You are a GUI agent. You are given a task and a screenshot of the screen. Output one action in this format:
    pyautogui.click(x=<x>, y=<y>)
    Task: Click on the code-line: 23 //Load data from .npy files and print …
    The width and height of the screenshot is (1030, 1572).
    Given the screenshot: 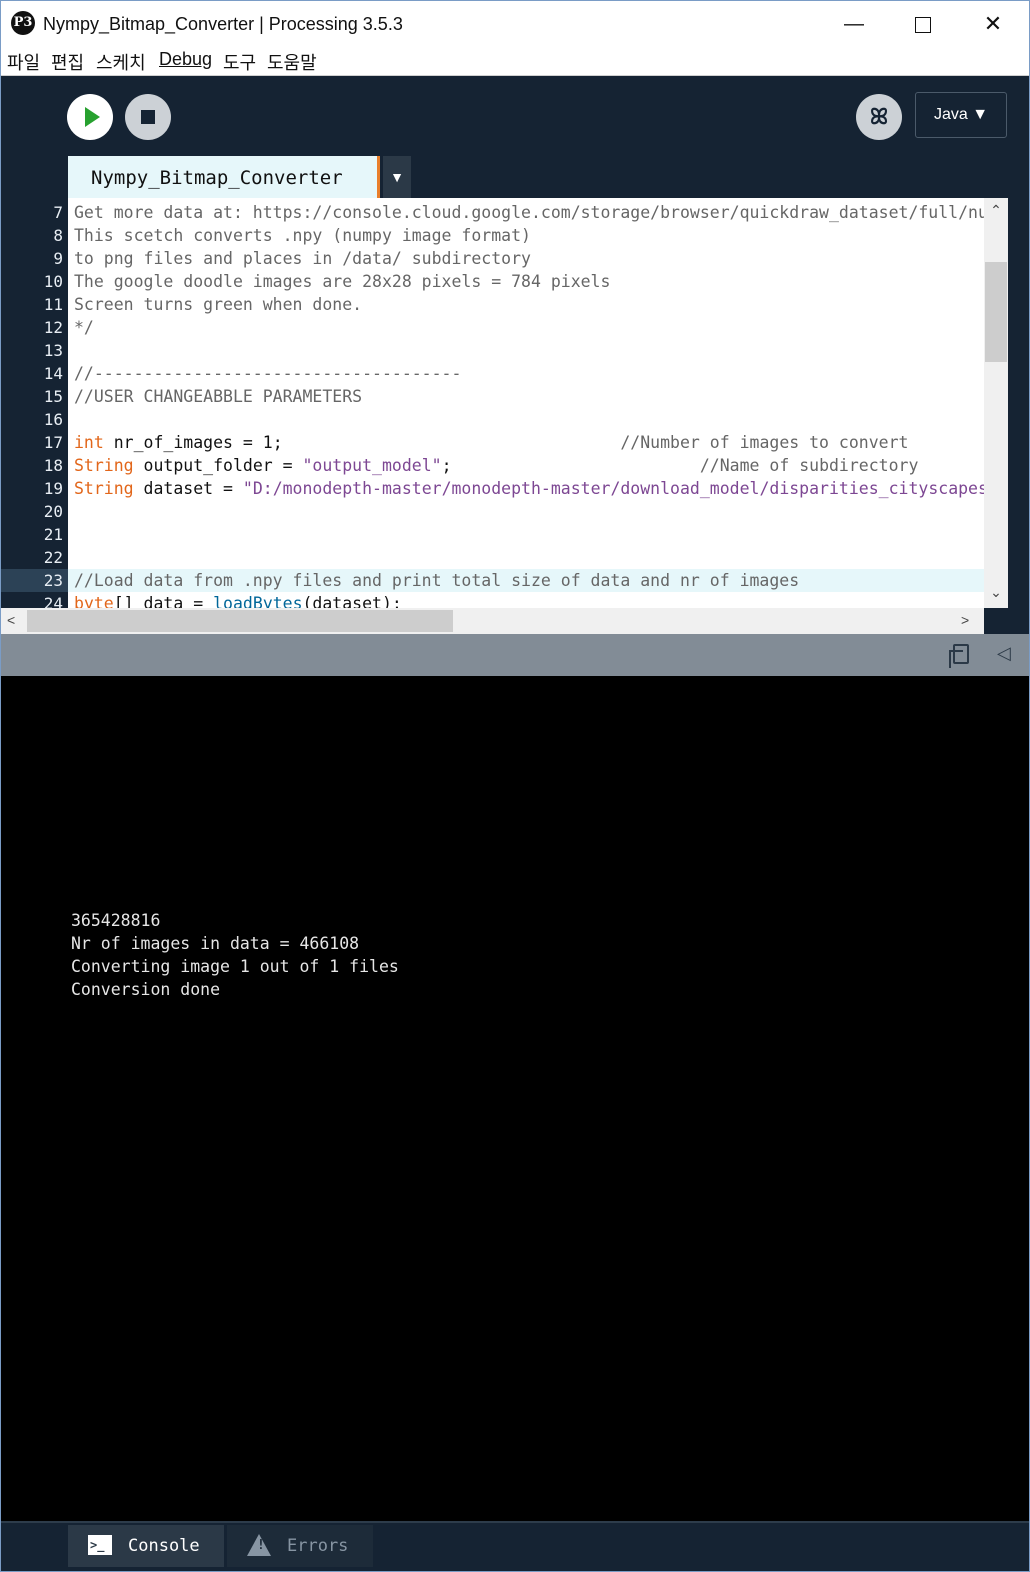 What is the action you would take?
    pyautogui.click(x=492, y=580)
    